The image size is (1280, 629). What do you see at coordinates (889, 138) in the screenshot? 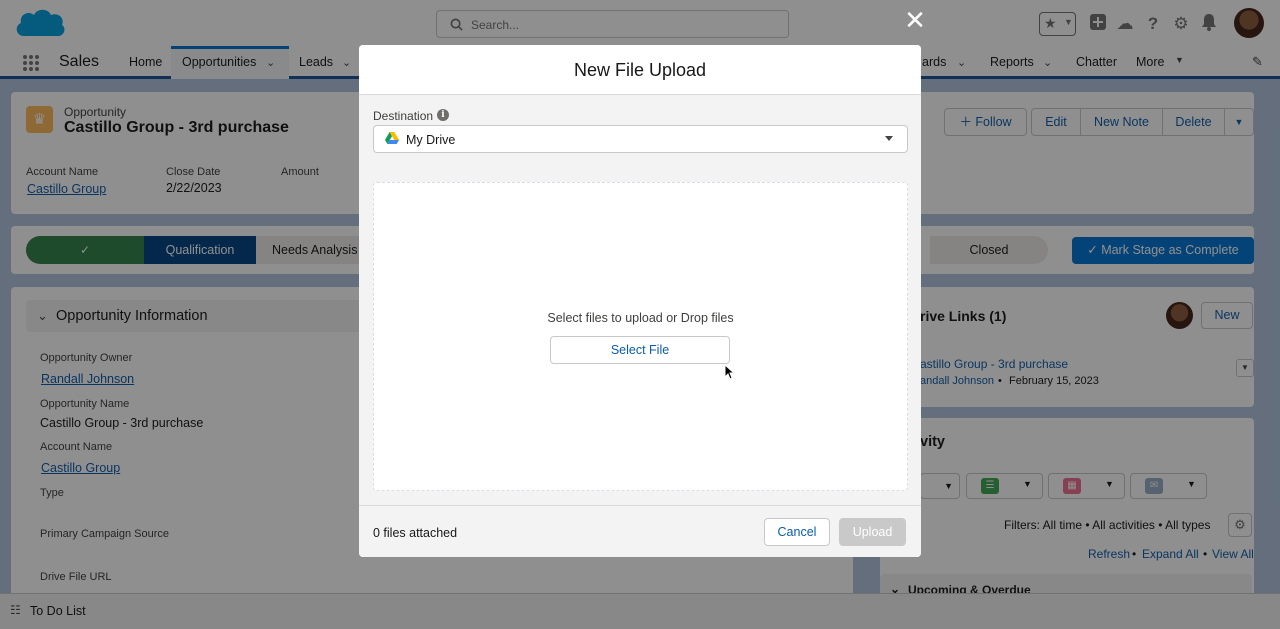
I see `caret-down-icon` at bounding box center [889, 138].